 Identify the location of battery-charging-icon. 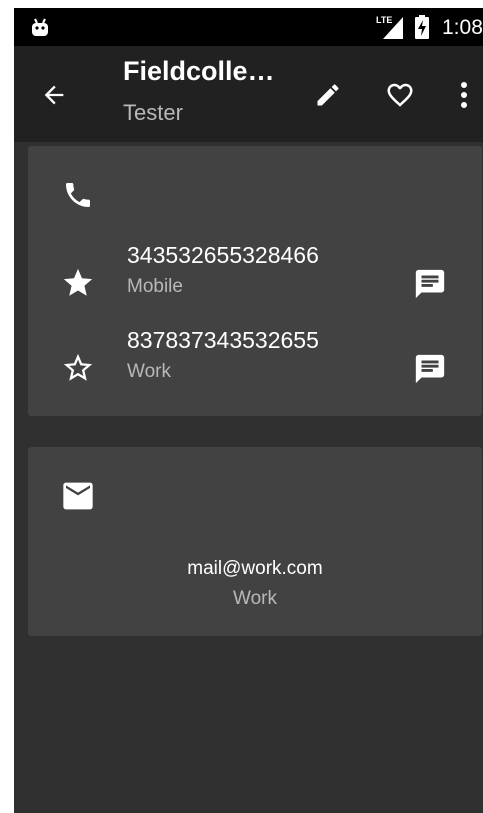
(422, 27).